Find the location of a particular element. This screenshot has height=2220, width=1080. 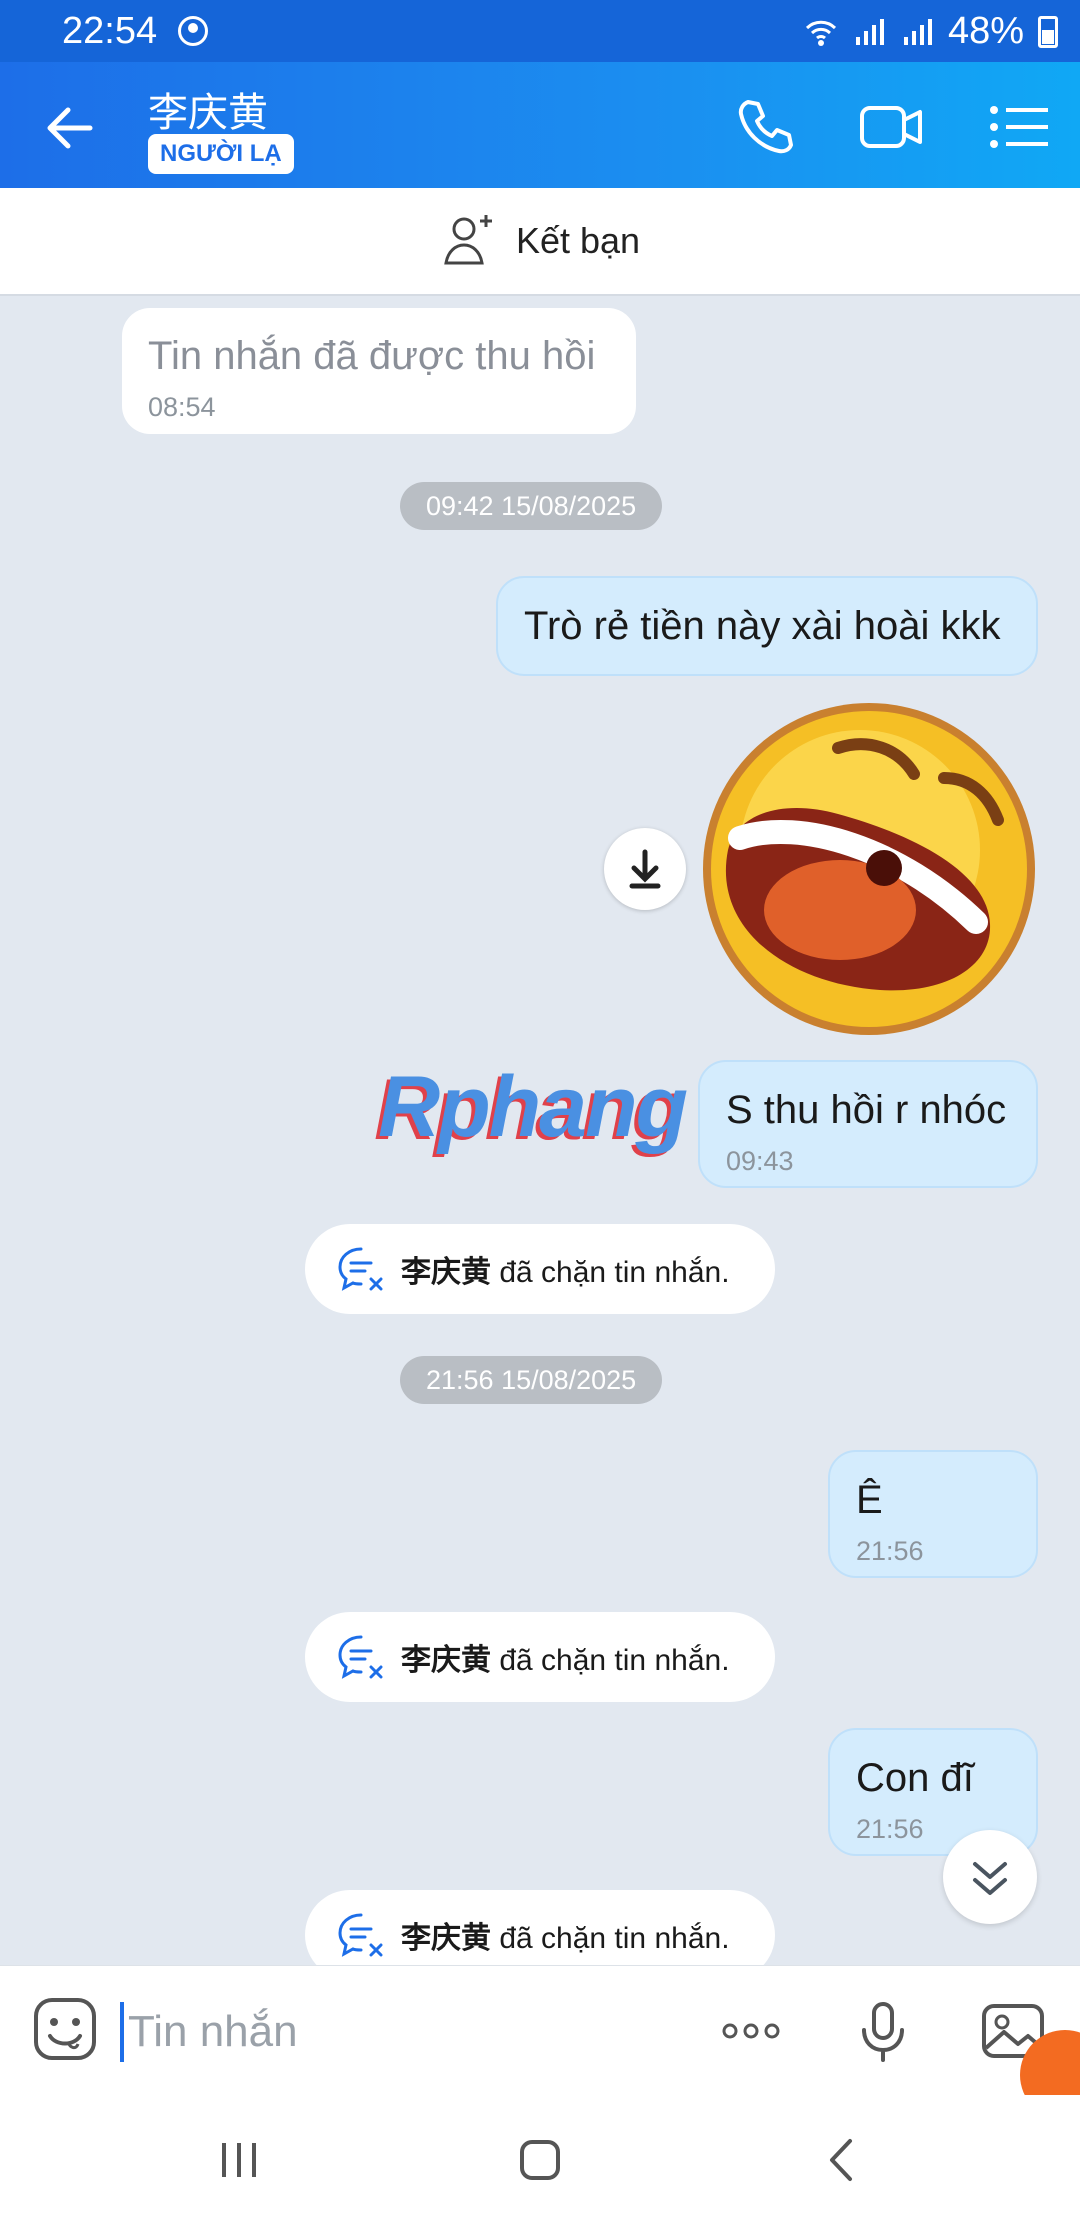

stranger-badge: NGƯỜI LẠ is located at coordinates (221, 154).